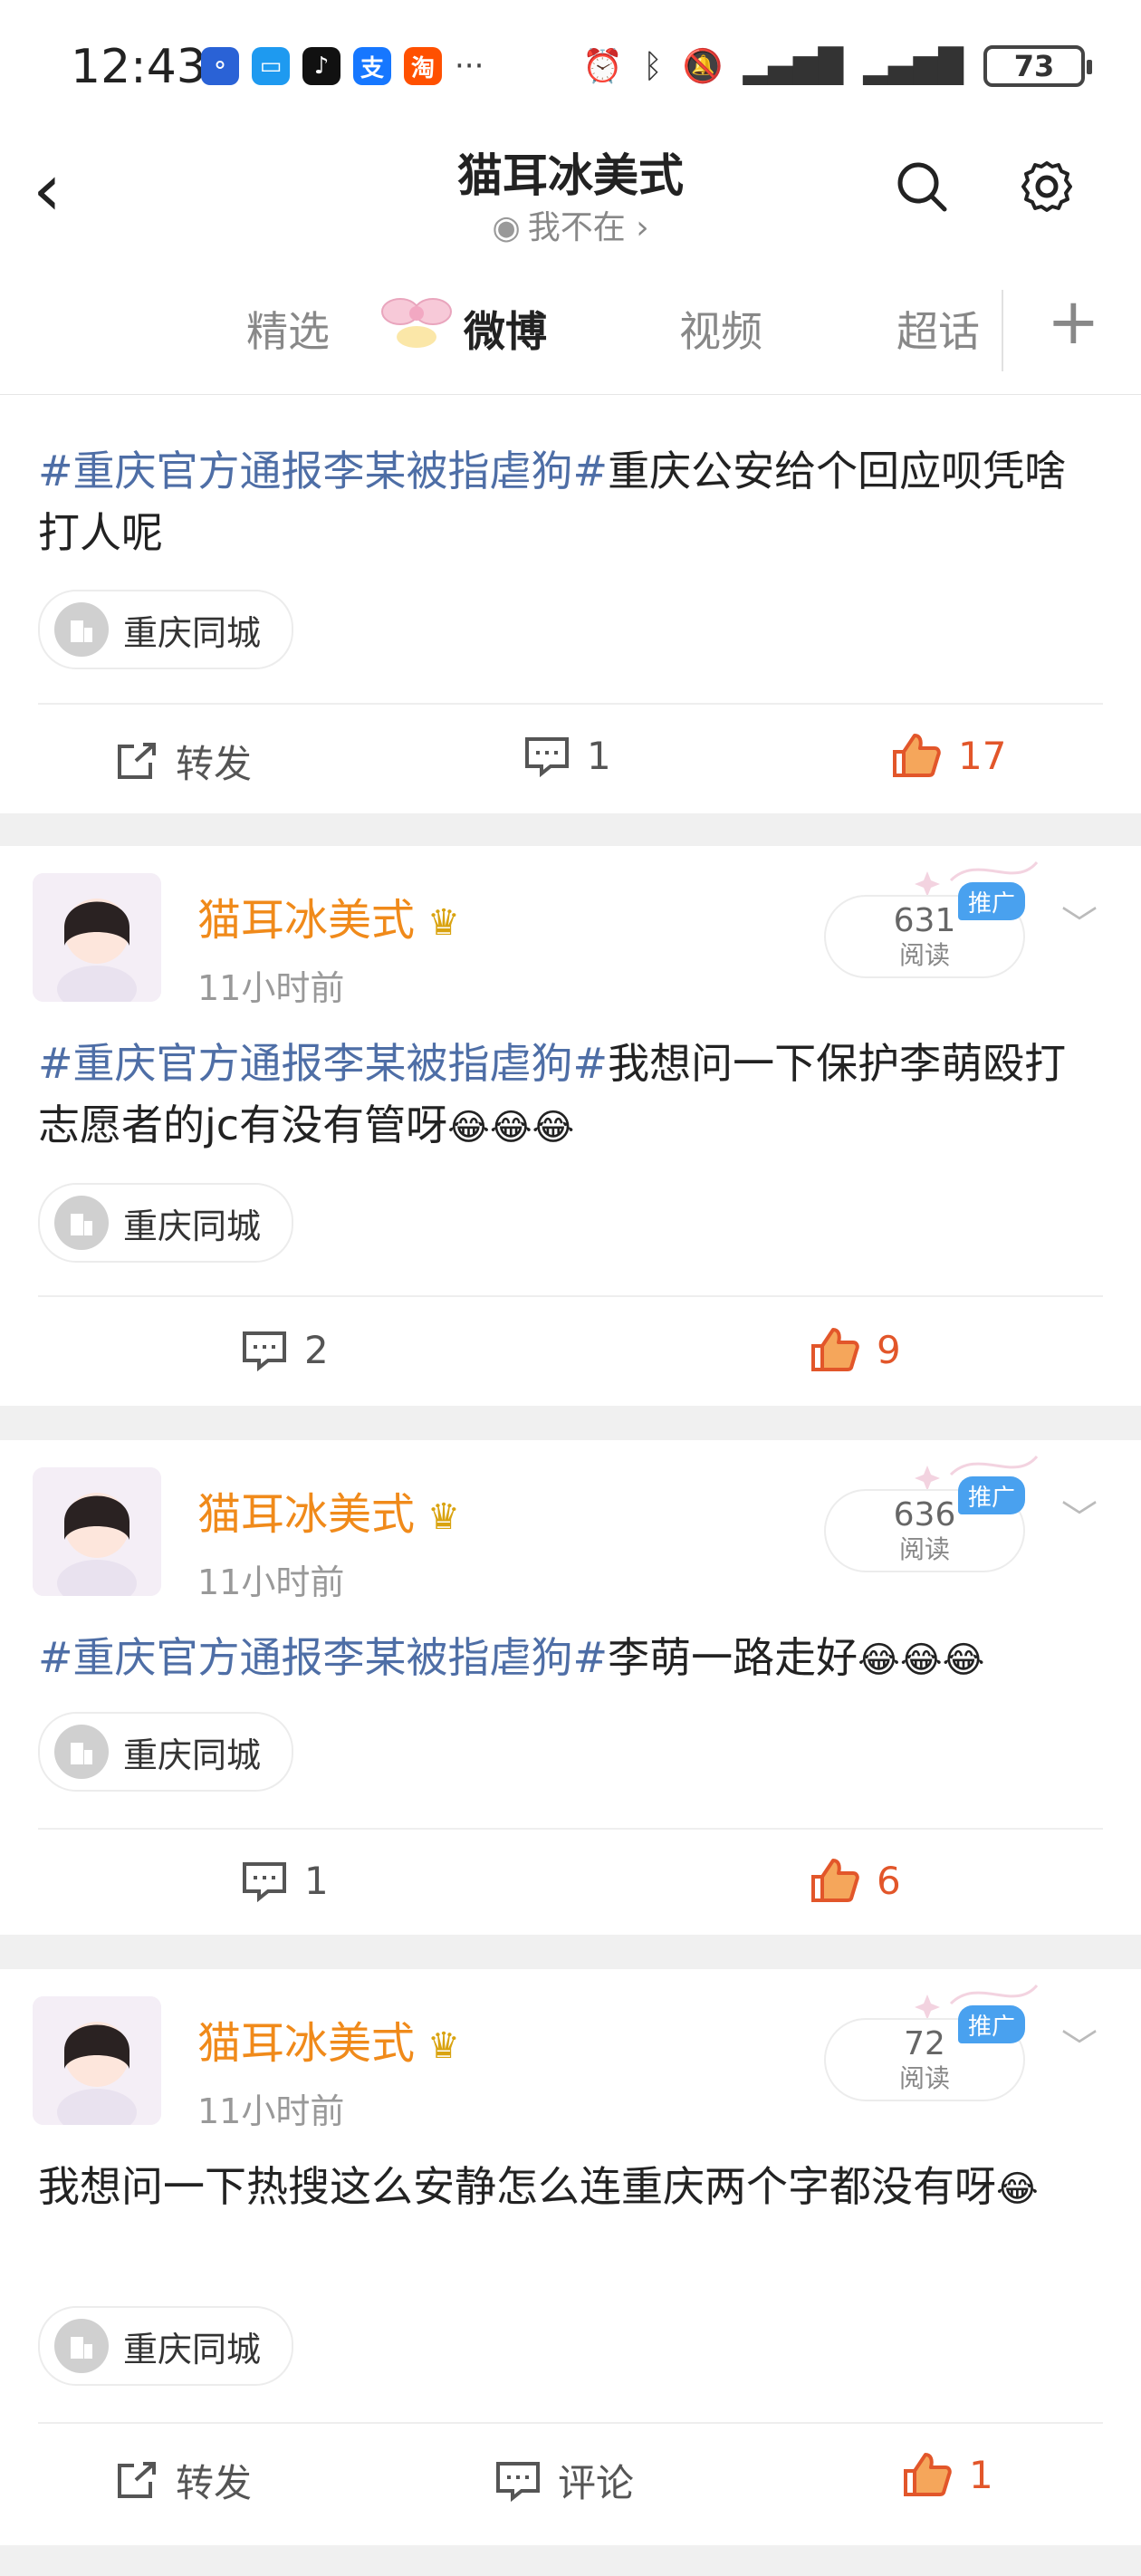 The width and height of the screenshot is (1141, 2576). I want to click on comment-button: 评论, so click(564, 2480).